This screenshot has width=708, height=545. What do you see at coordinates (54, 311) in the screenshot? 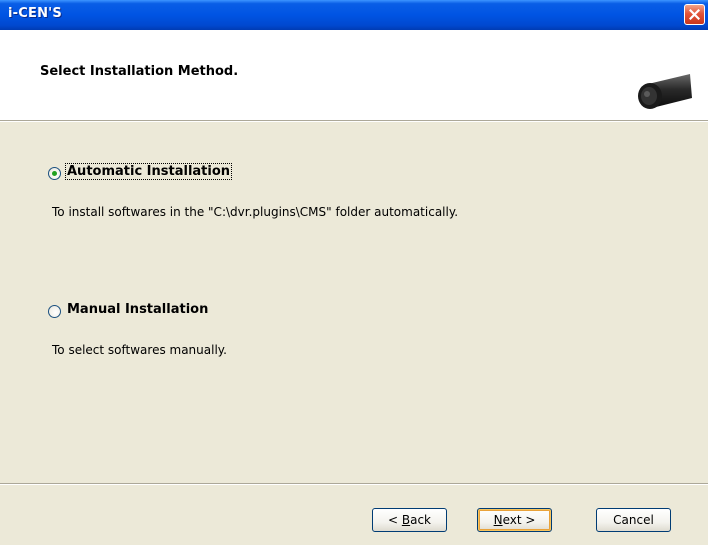
I see `radio-manual` at bounding box center [54, 311].